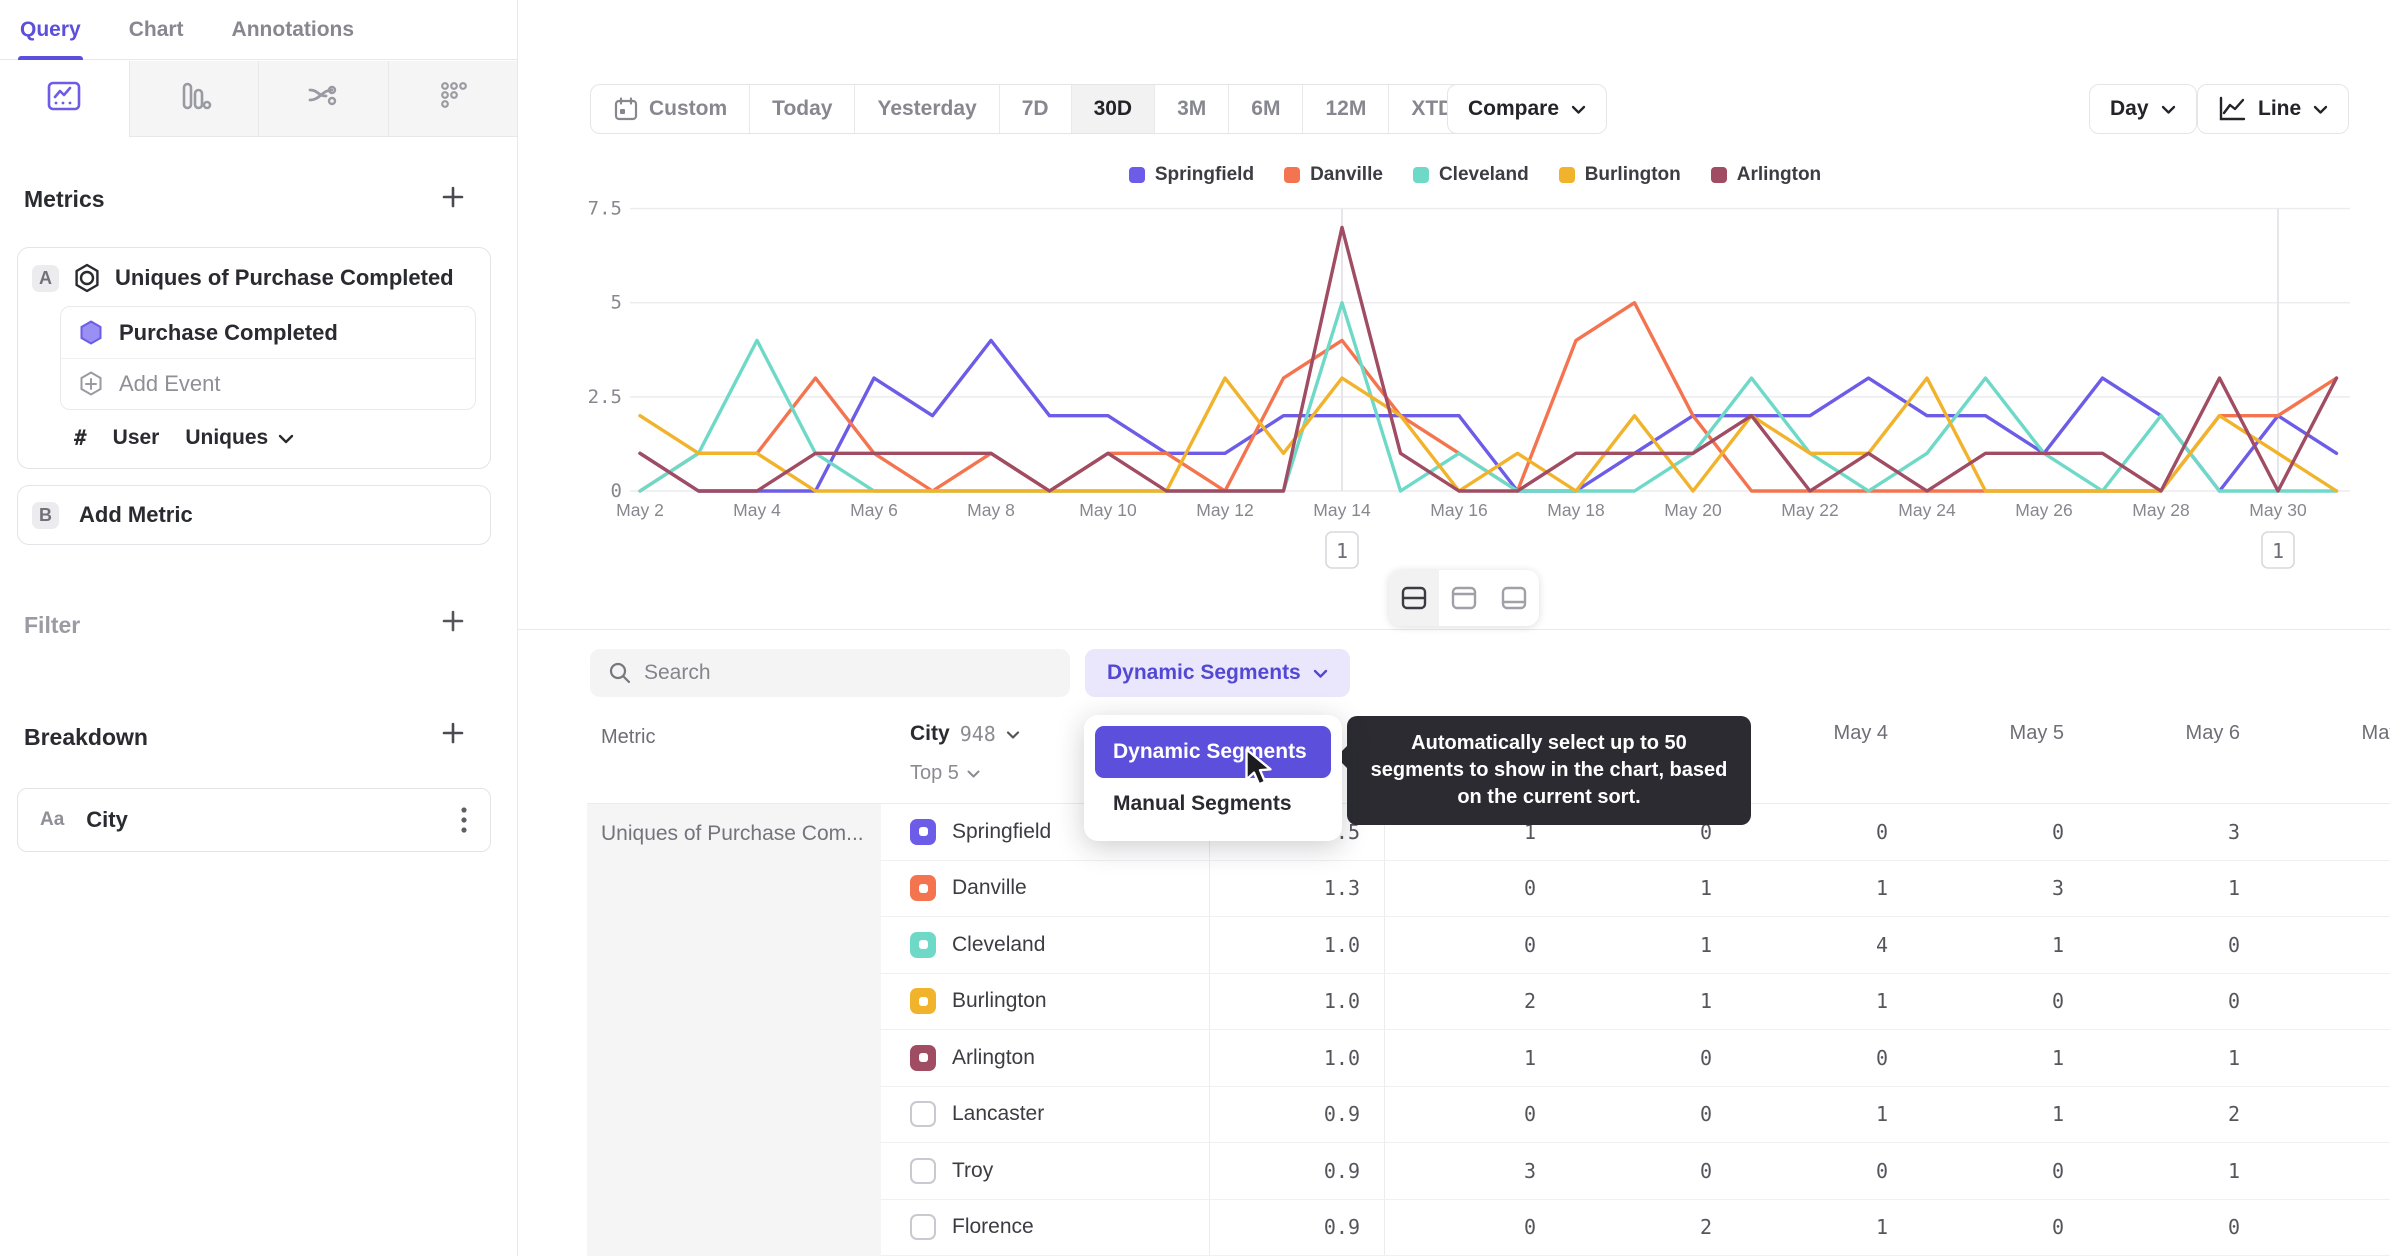  What do you see at coordinates (80, 438) in the screenshot?
I see `measure-prefix: #` at bounding box center [80, 438].